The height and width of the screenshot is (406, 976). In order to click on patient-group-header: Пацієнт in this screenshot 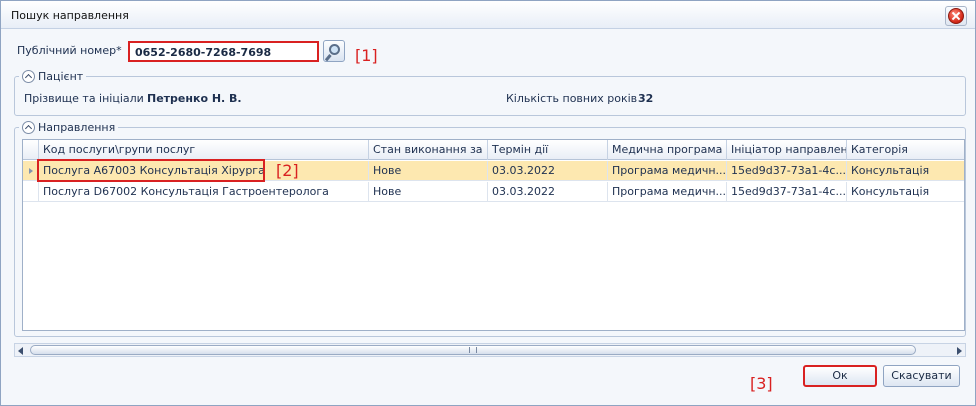, I will do `click(53, 76)`.